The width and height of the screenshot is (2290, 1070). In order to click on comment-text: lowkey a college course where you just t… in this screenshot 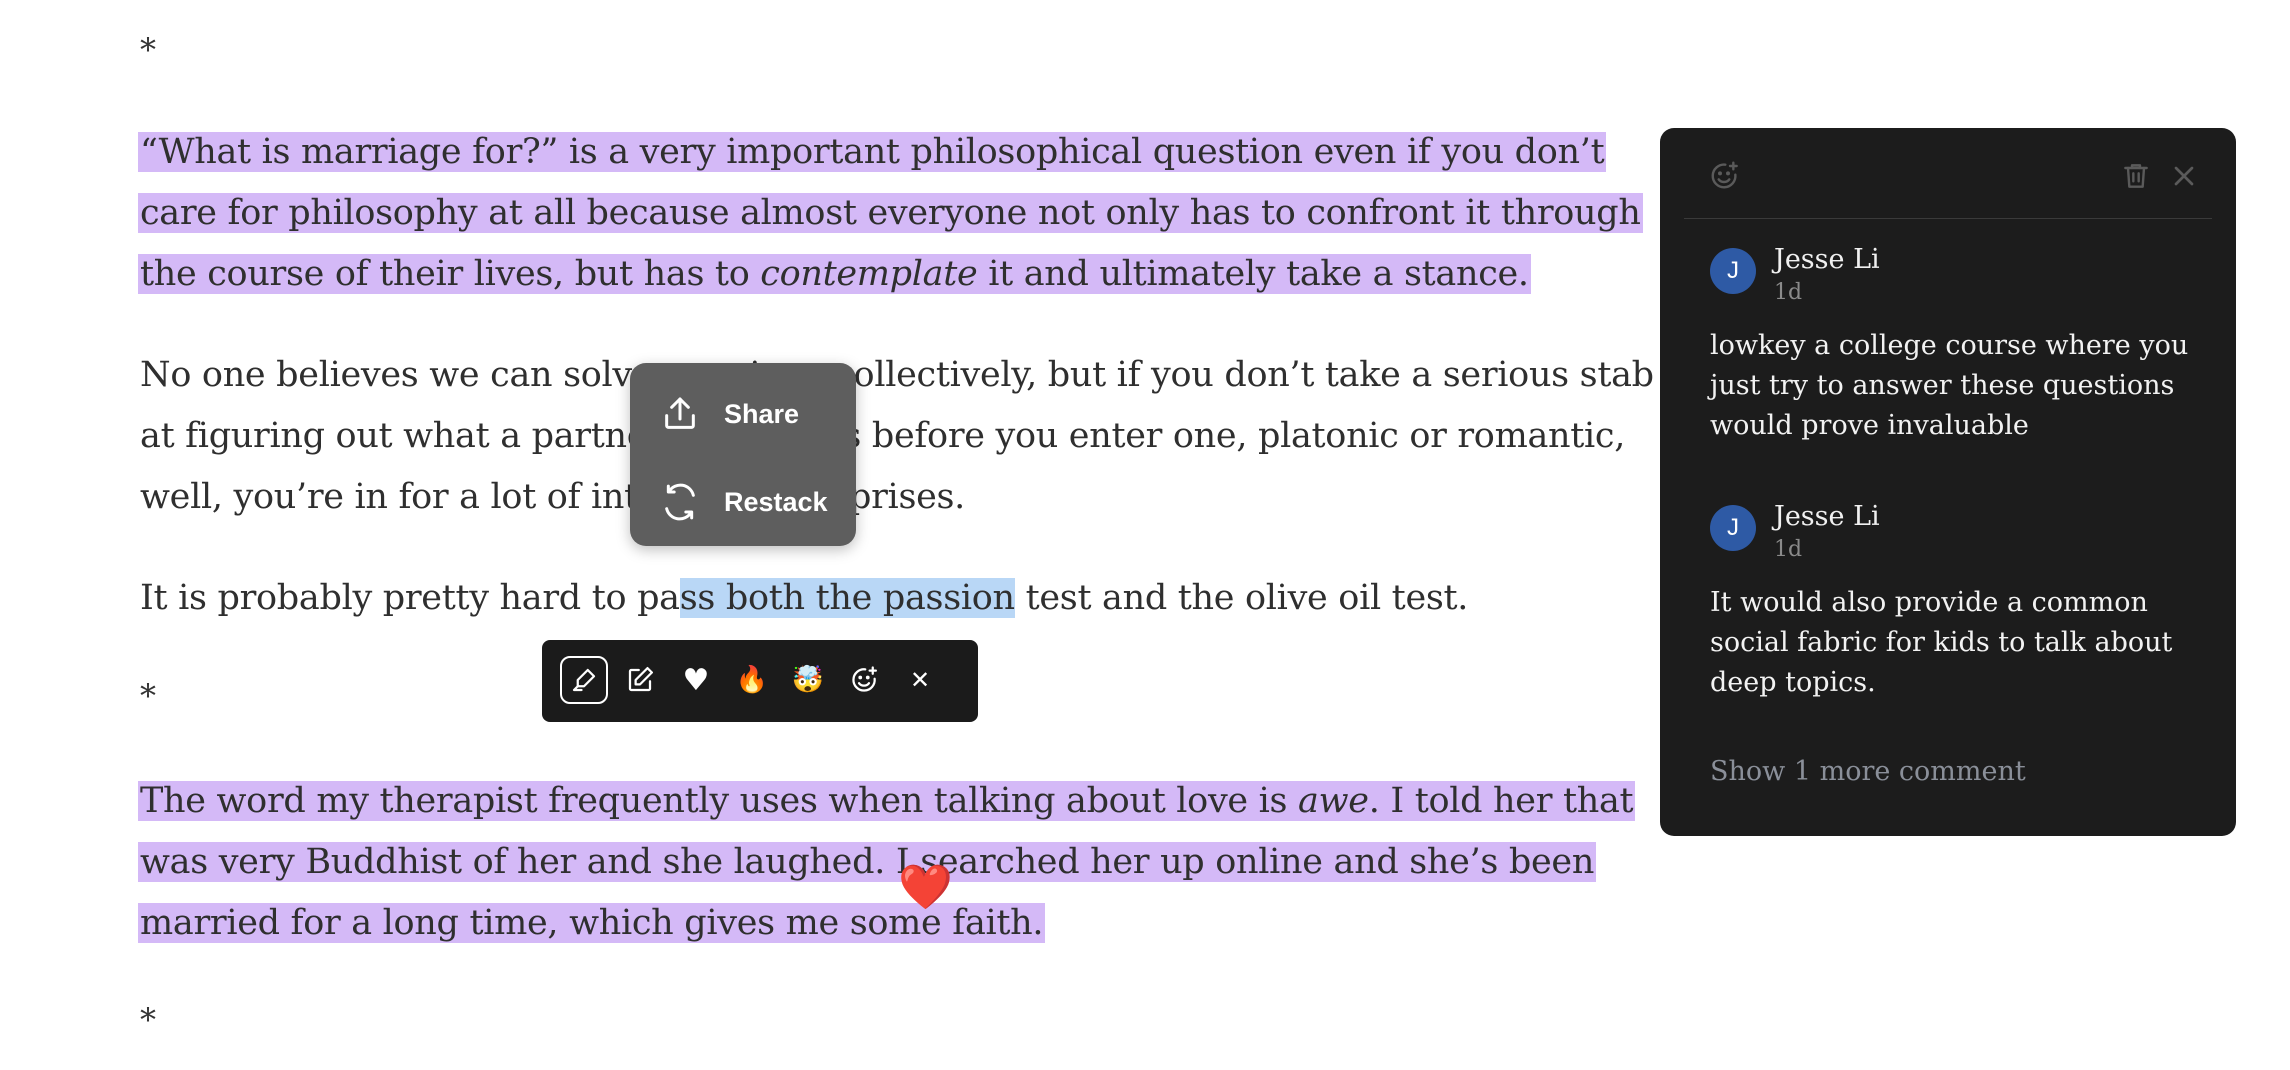, I will do `click(1949, 385)`.